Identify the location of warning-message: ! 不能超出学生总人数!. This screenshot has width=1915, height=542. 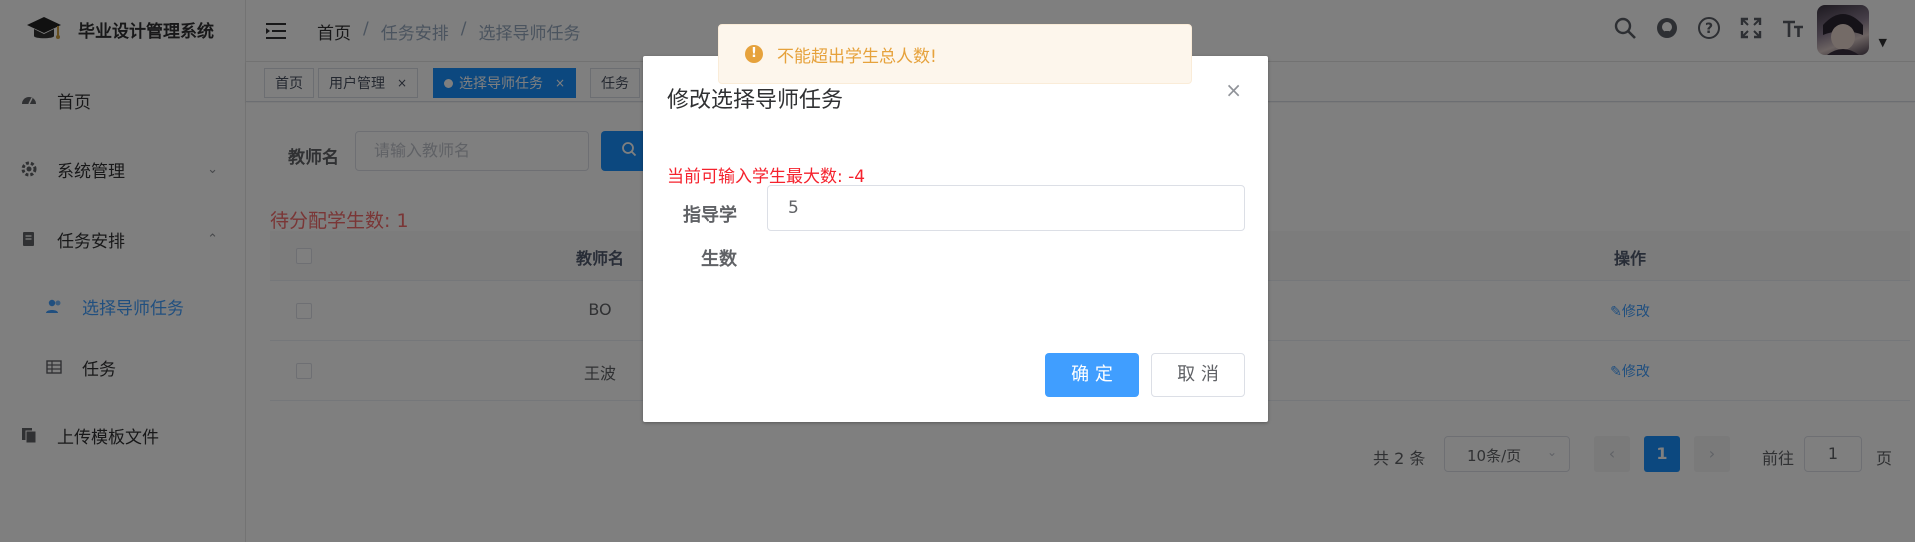
(955, 54).